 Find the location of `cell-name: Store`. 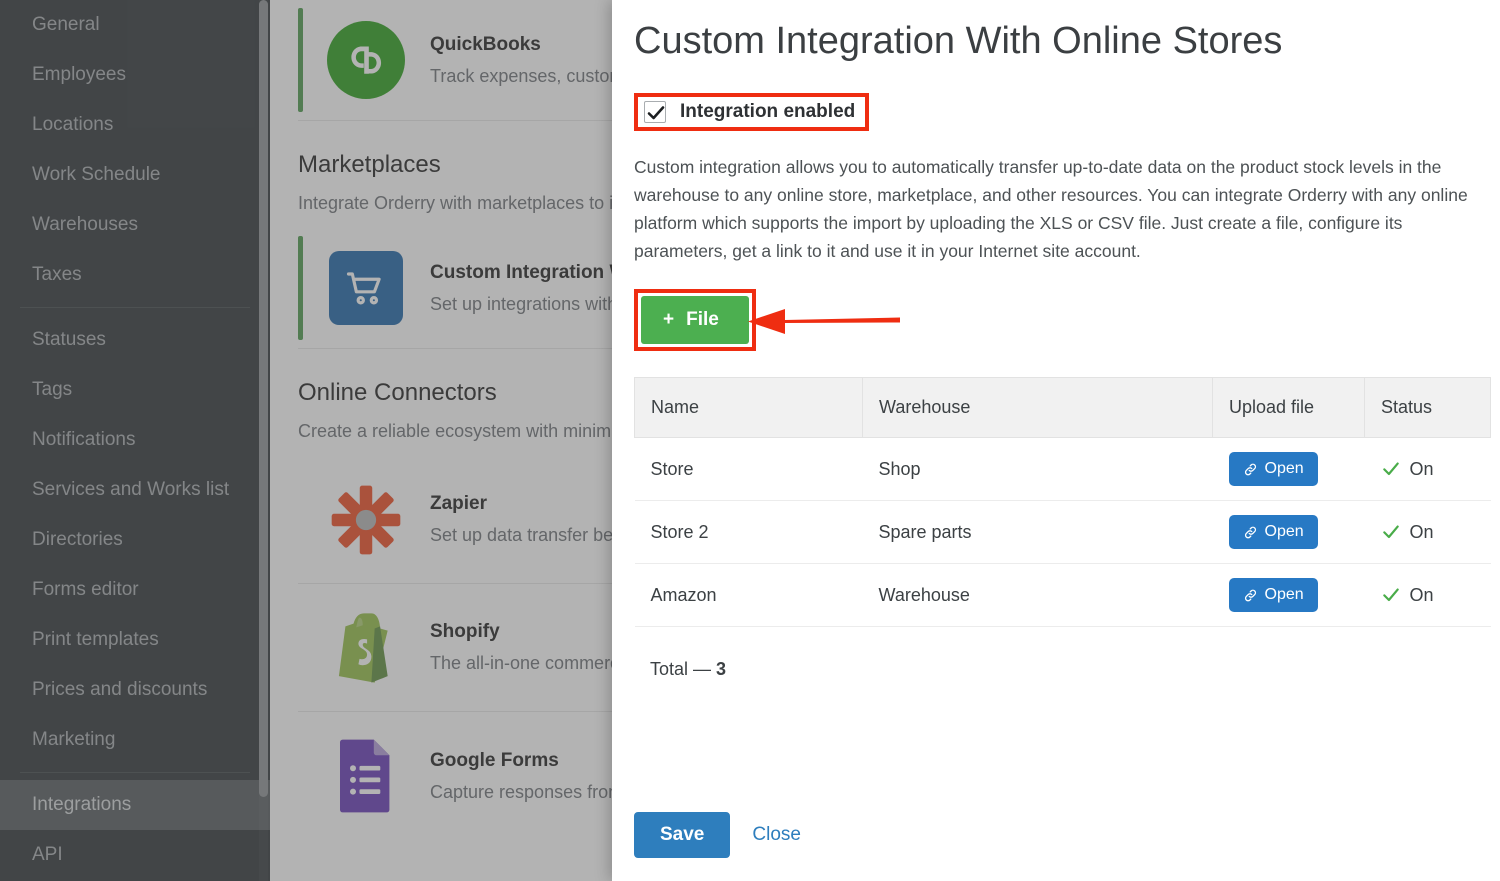

cell-name: Store is located at coordinates (748, 469).